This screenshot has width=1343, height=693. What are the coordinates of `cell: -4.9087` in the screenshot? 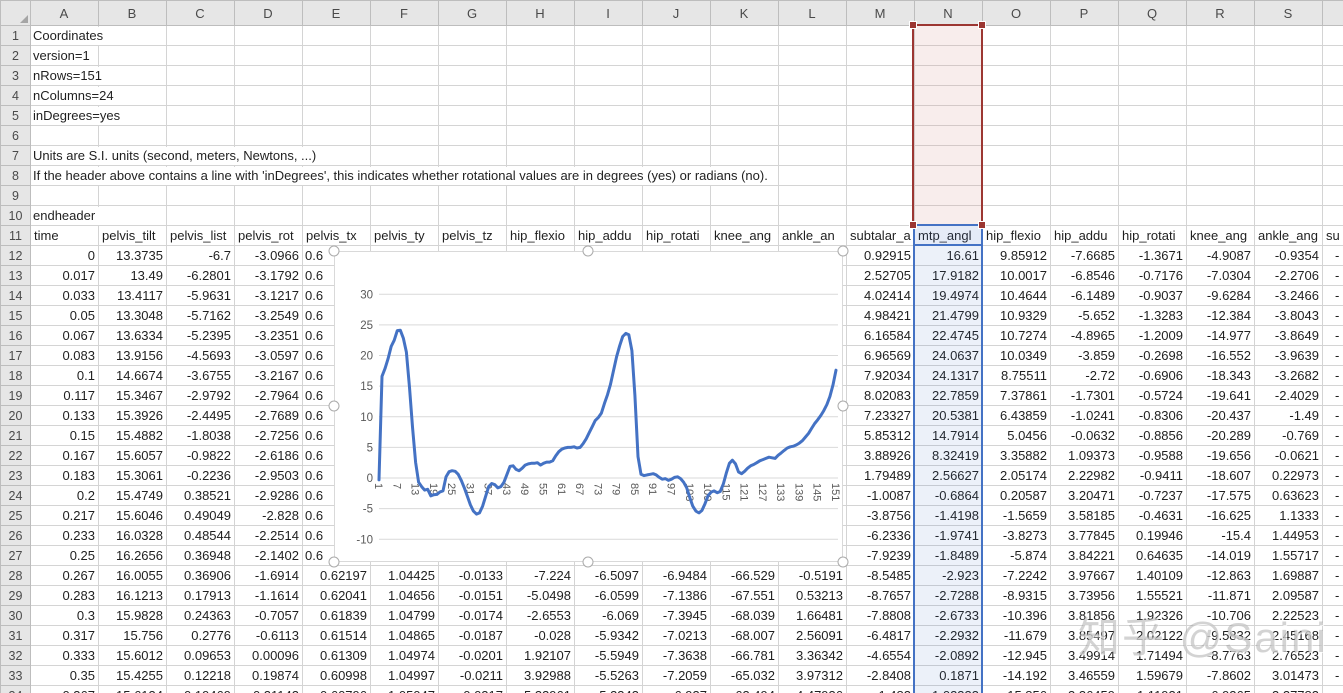 It's located at (1220, 255).